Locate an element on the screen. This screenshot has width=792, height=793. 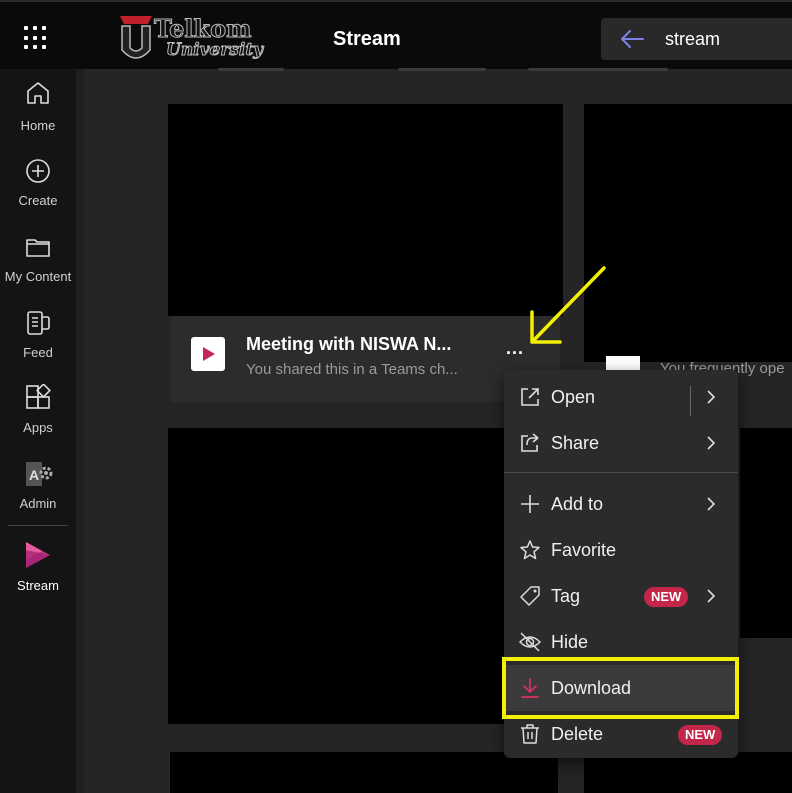
share-icon is located at coordinates (530, 442).